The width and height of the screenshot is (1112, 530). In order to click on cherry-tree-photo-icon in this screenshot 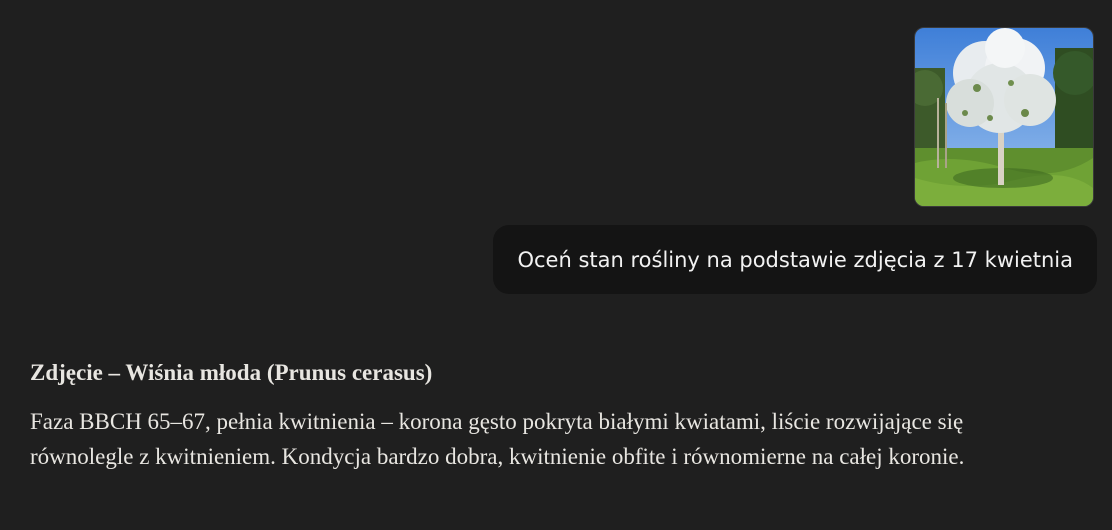, I will do `click(1004, 117)`.